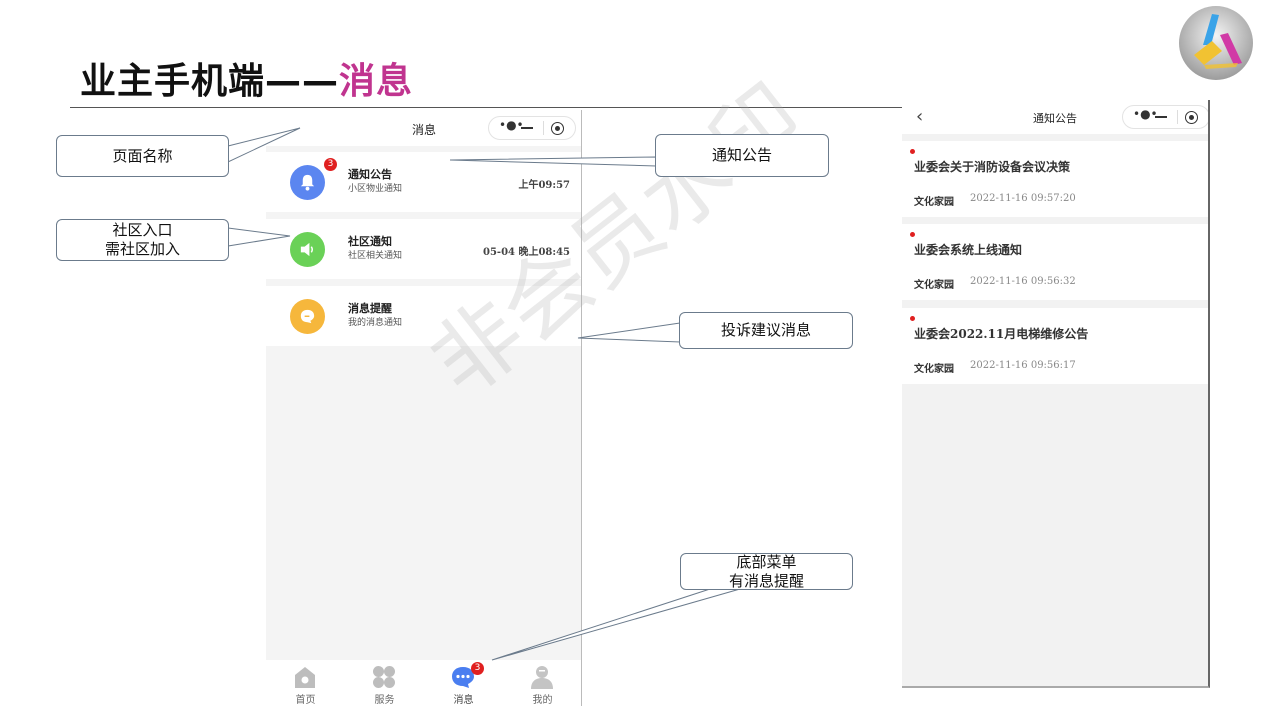  I want to click on notice-title: 业委会系统上线通知, so click(968, 250).